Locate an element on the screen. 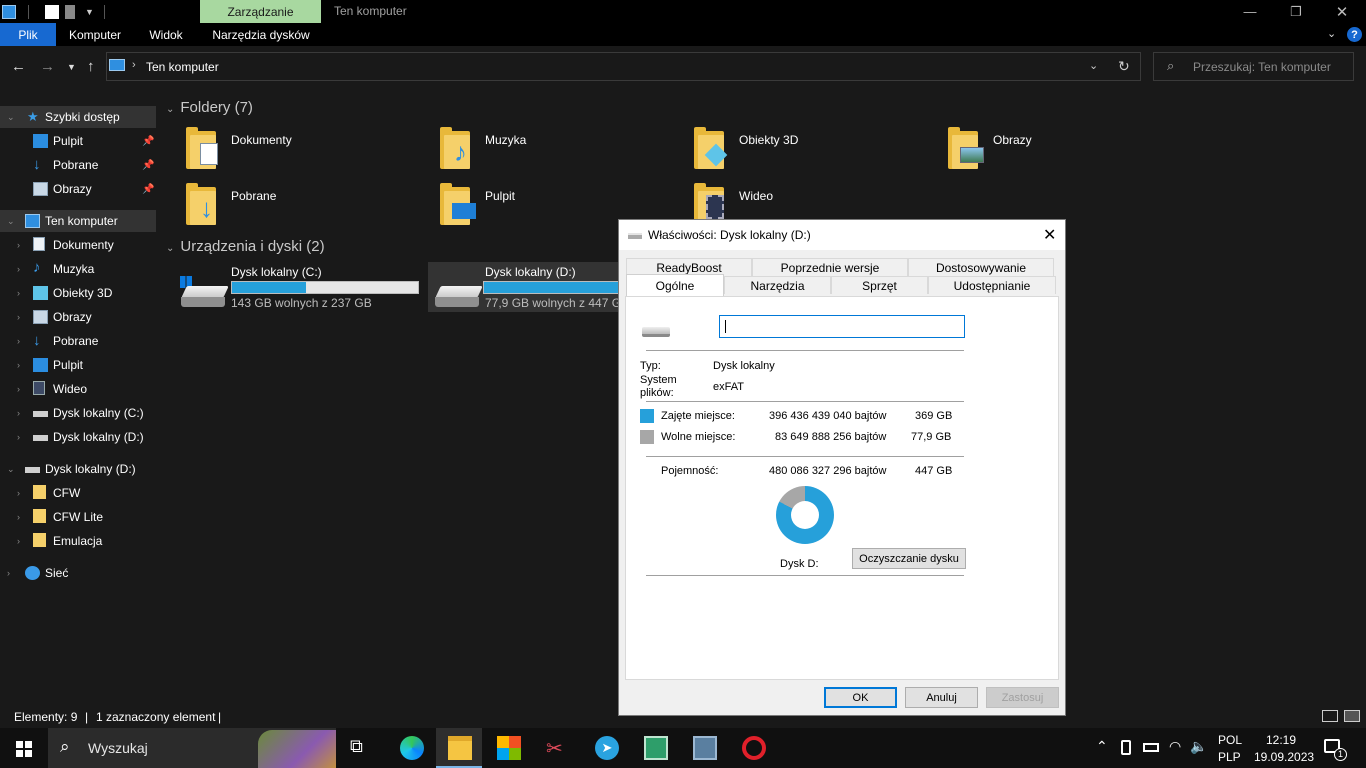  tab-sharing: Udostępnianie is located at coordinates (992, 285).